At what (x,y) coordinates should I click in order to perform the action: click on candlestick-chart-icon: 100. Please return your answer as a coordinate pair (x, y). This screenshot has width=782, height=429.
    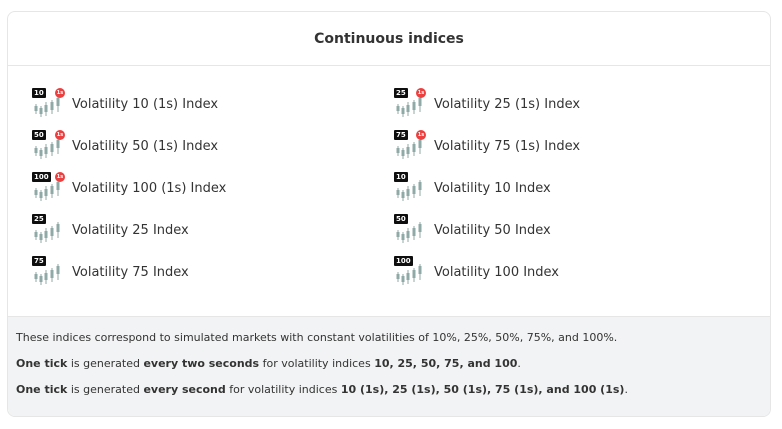
    Looking at the image, I should click on (412, 272).